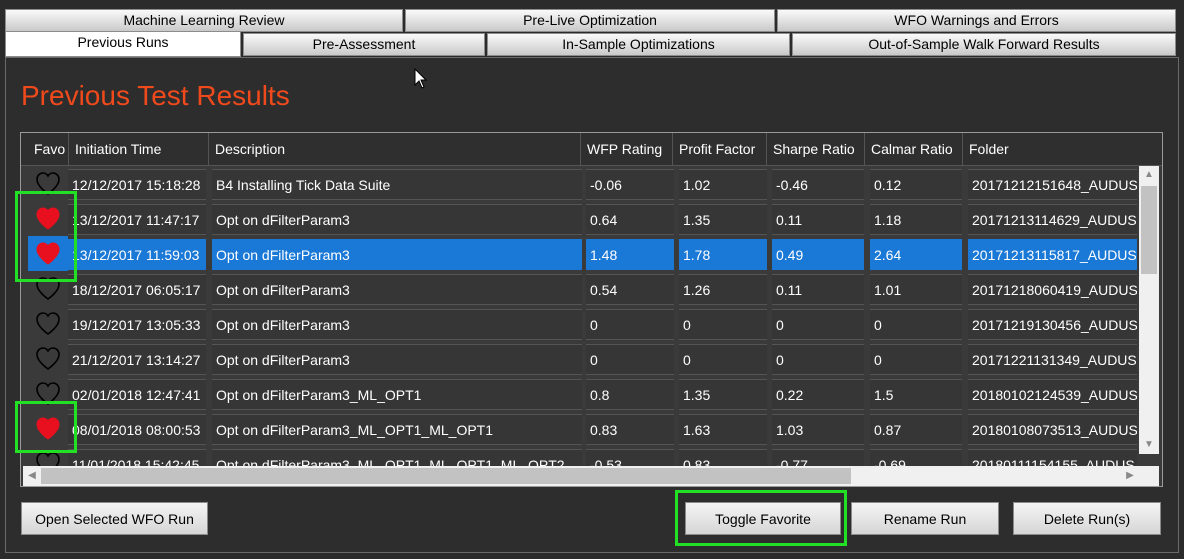  What do you see at coordinates (421, 78) in the screenshot?
I see `mouse-cursor-icon` at bounding box center [421, 78].